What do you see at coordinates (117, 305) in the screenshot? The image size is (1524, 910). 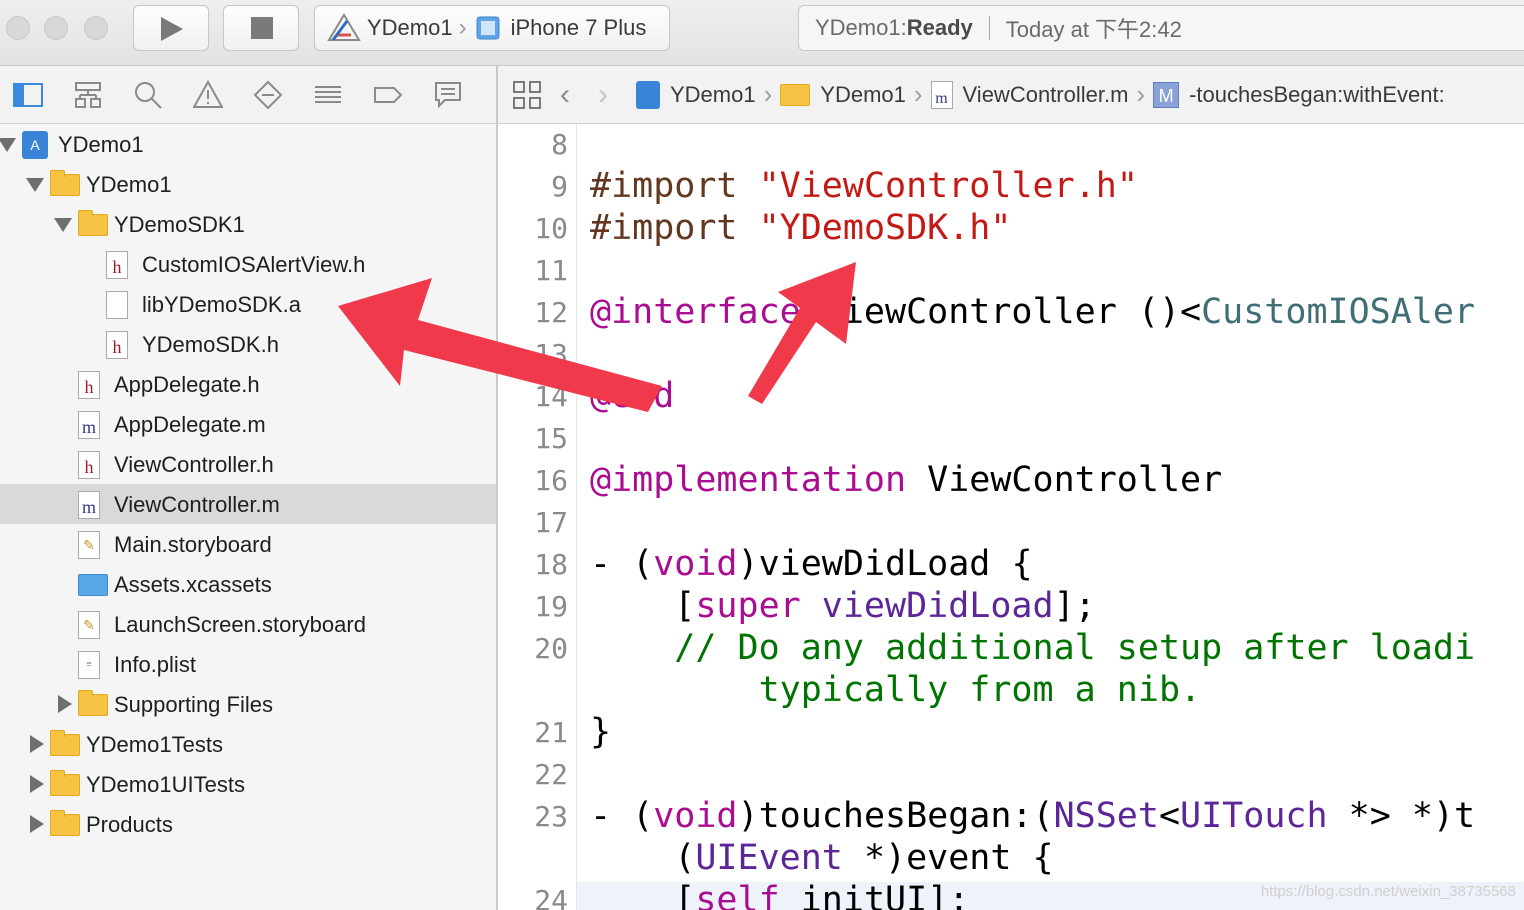 I see `library-file-icon` at bounding box center [117, 305].